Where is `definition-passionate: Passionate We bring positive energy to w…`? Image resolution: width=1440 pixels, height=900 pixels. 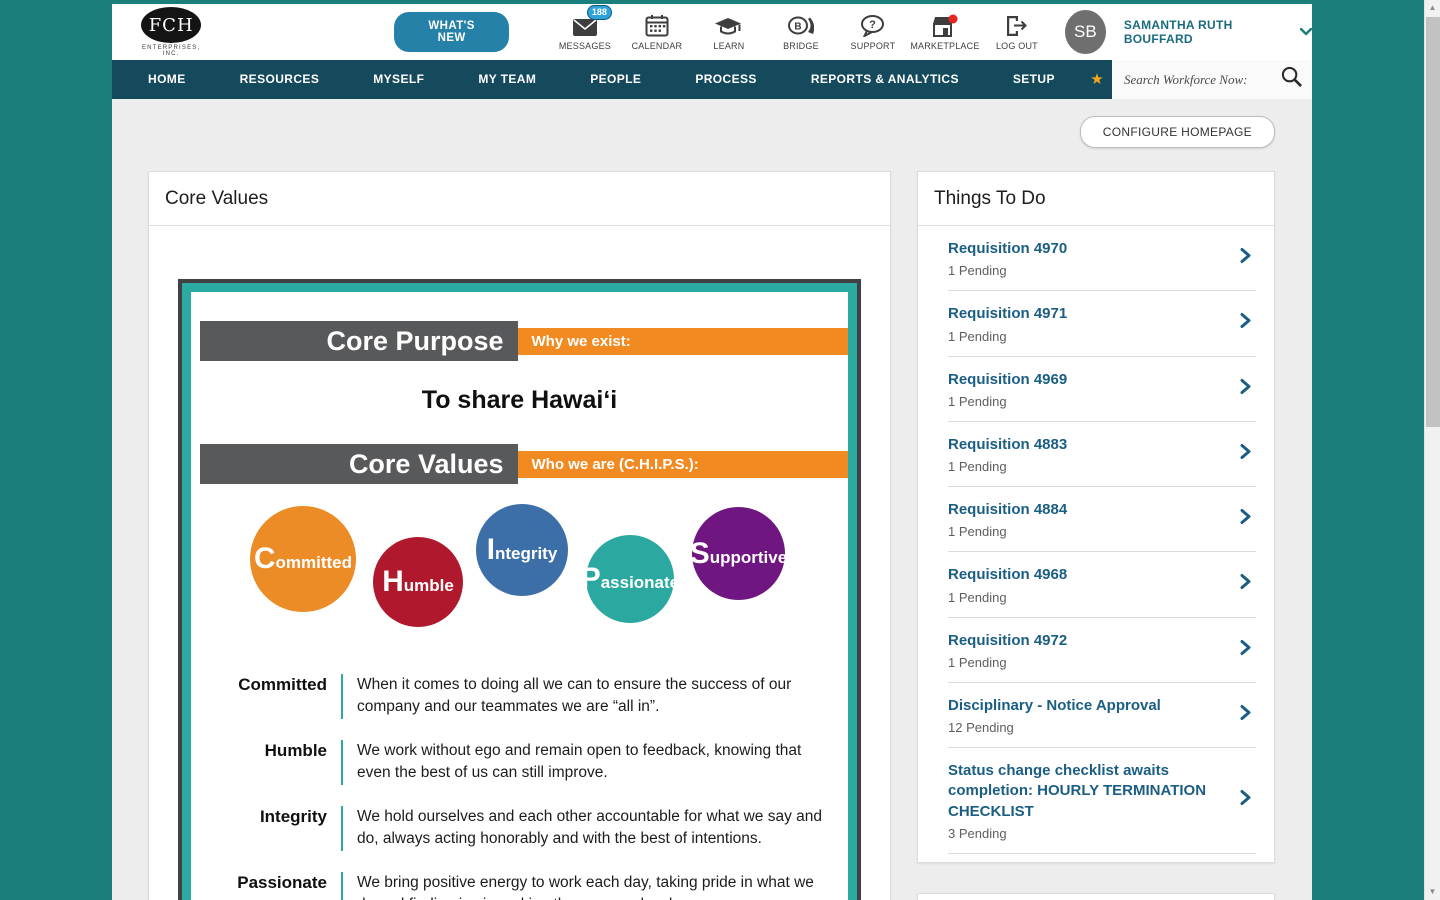
definition-passionate: Passionate We bring positive energy to w… is located at coordinates (514, 885).